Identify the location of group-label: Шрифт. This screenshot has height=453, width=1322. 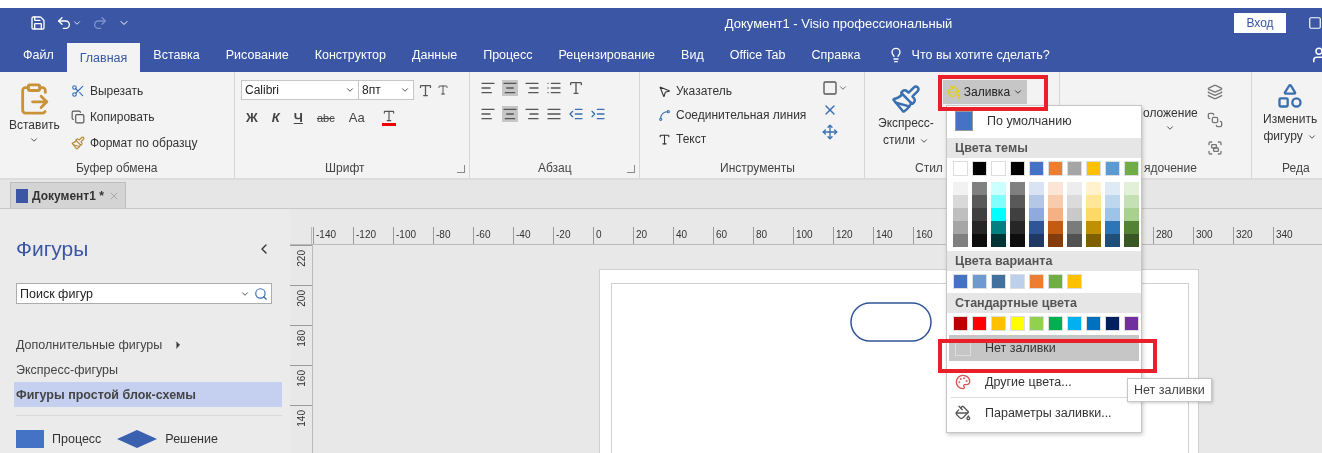
(345, 168).